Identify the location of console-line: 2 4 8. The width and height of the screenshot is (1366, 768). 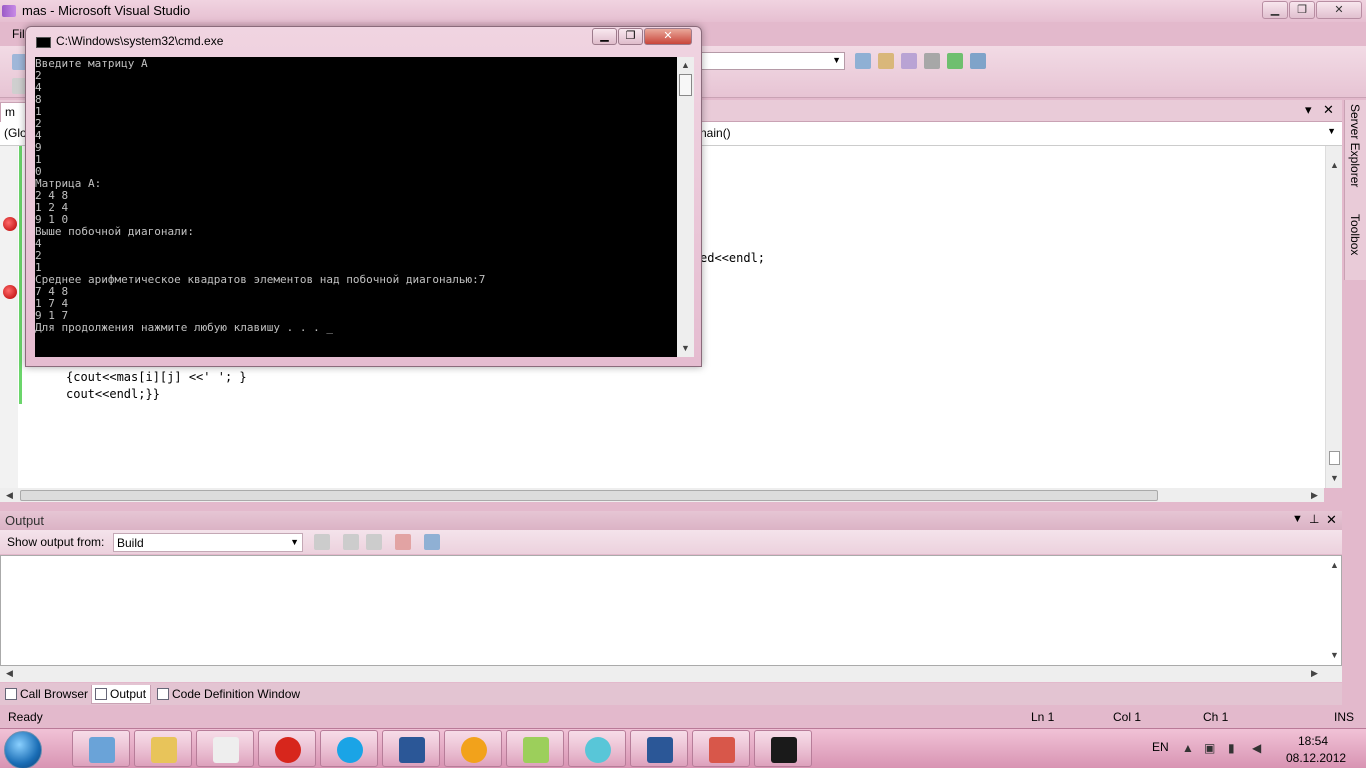
(52, 195).